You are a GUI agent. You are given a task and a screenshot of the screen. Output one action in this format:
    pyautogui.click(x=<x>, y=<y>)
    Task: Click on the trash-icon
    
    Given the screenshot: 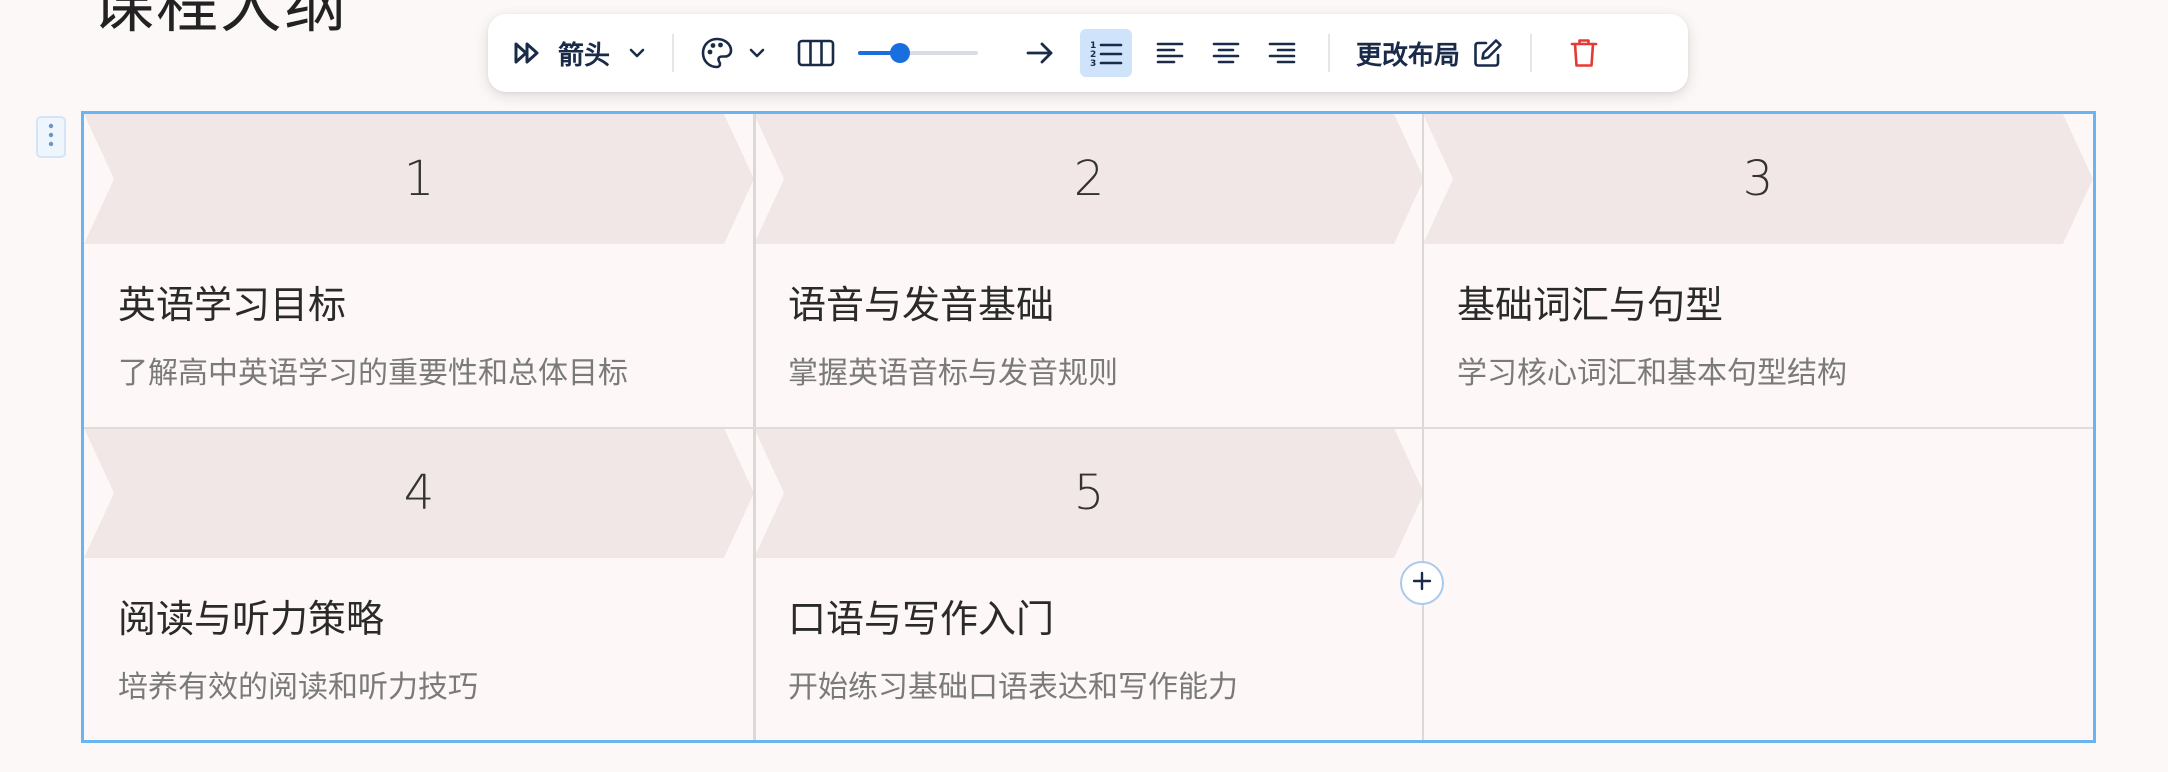 What is the action you would take?
    pyautogui.click(x=1584, y=53)
    